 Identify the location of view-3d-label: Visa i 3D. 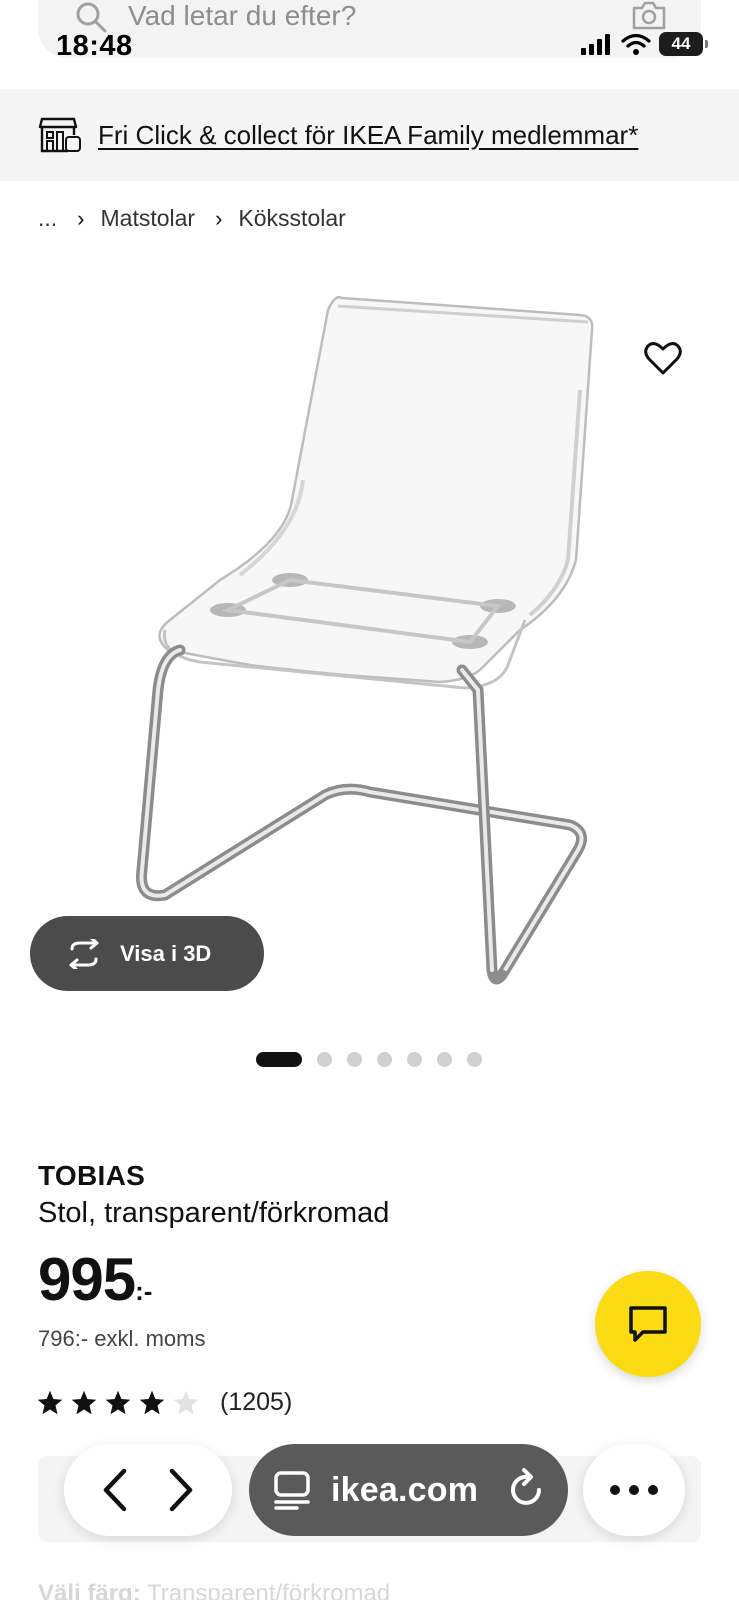
(166, 953).